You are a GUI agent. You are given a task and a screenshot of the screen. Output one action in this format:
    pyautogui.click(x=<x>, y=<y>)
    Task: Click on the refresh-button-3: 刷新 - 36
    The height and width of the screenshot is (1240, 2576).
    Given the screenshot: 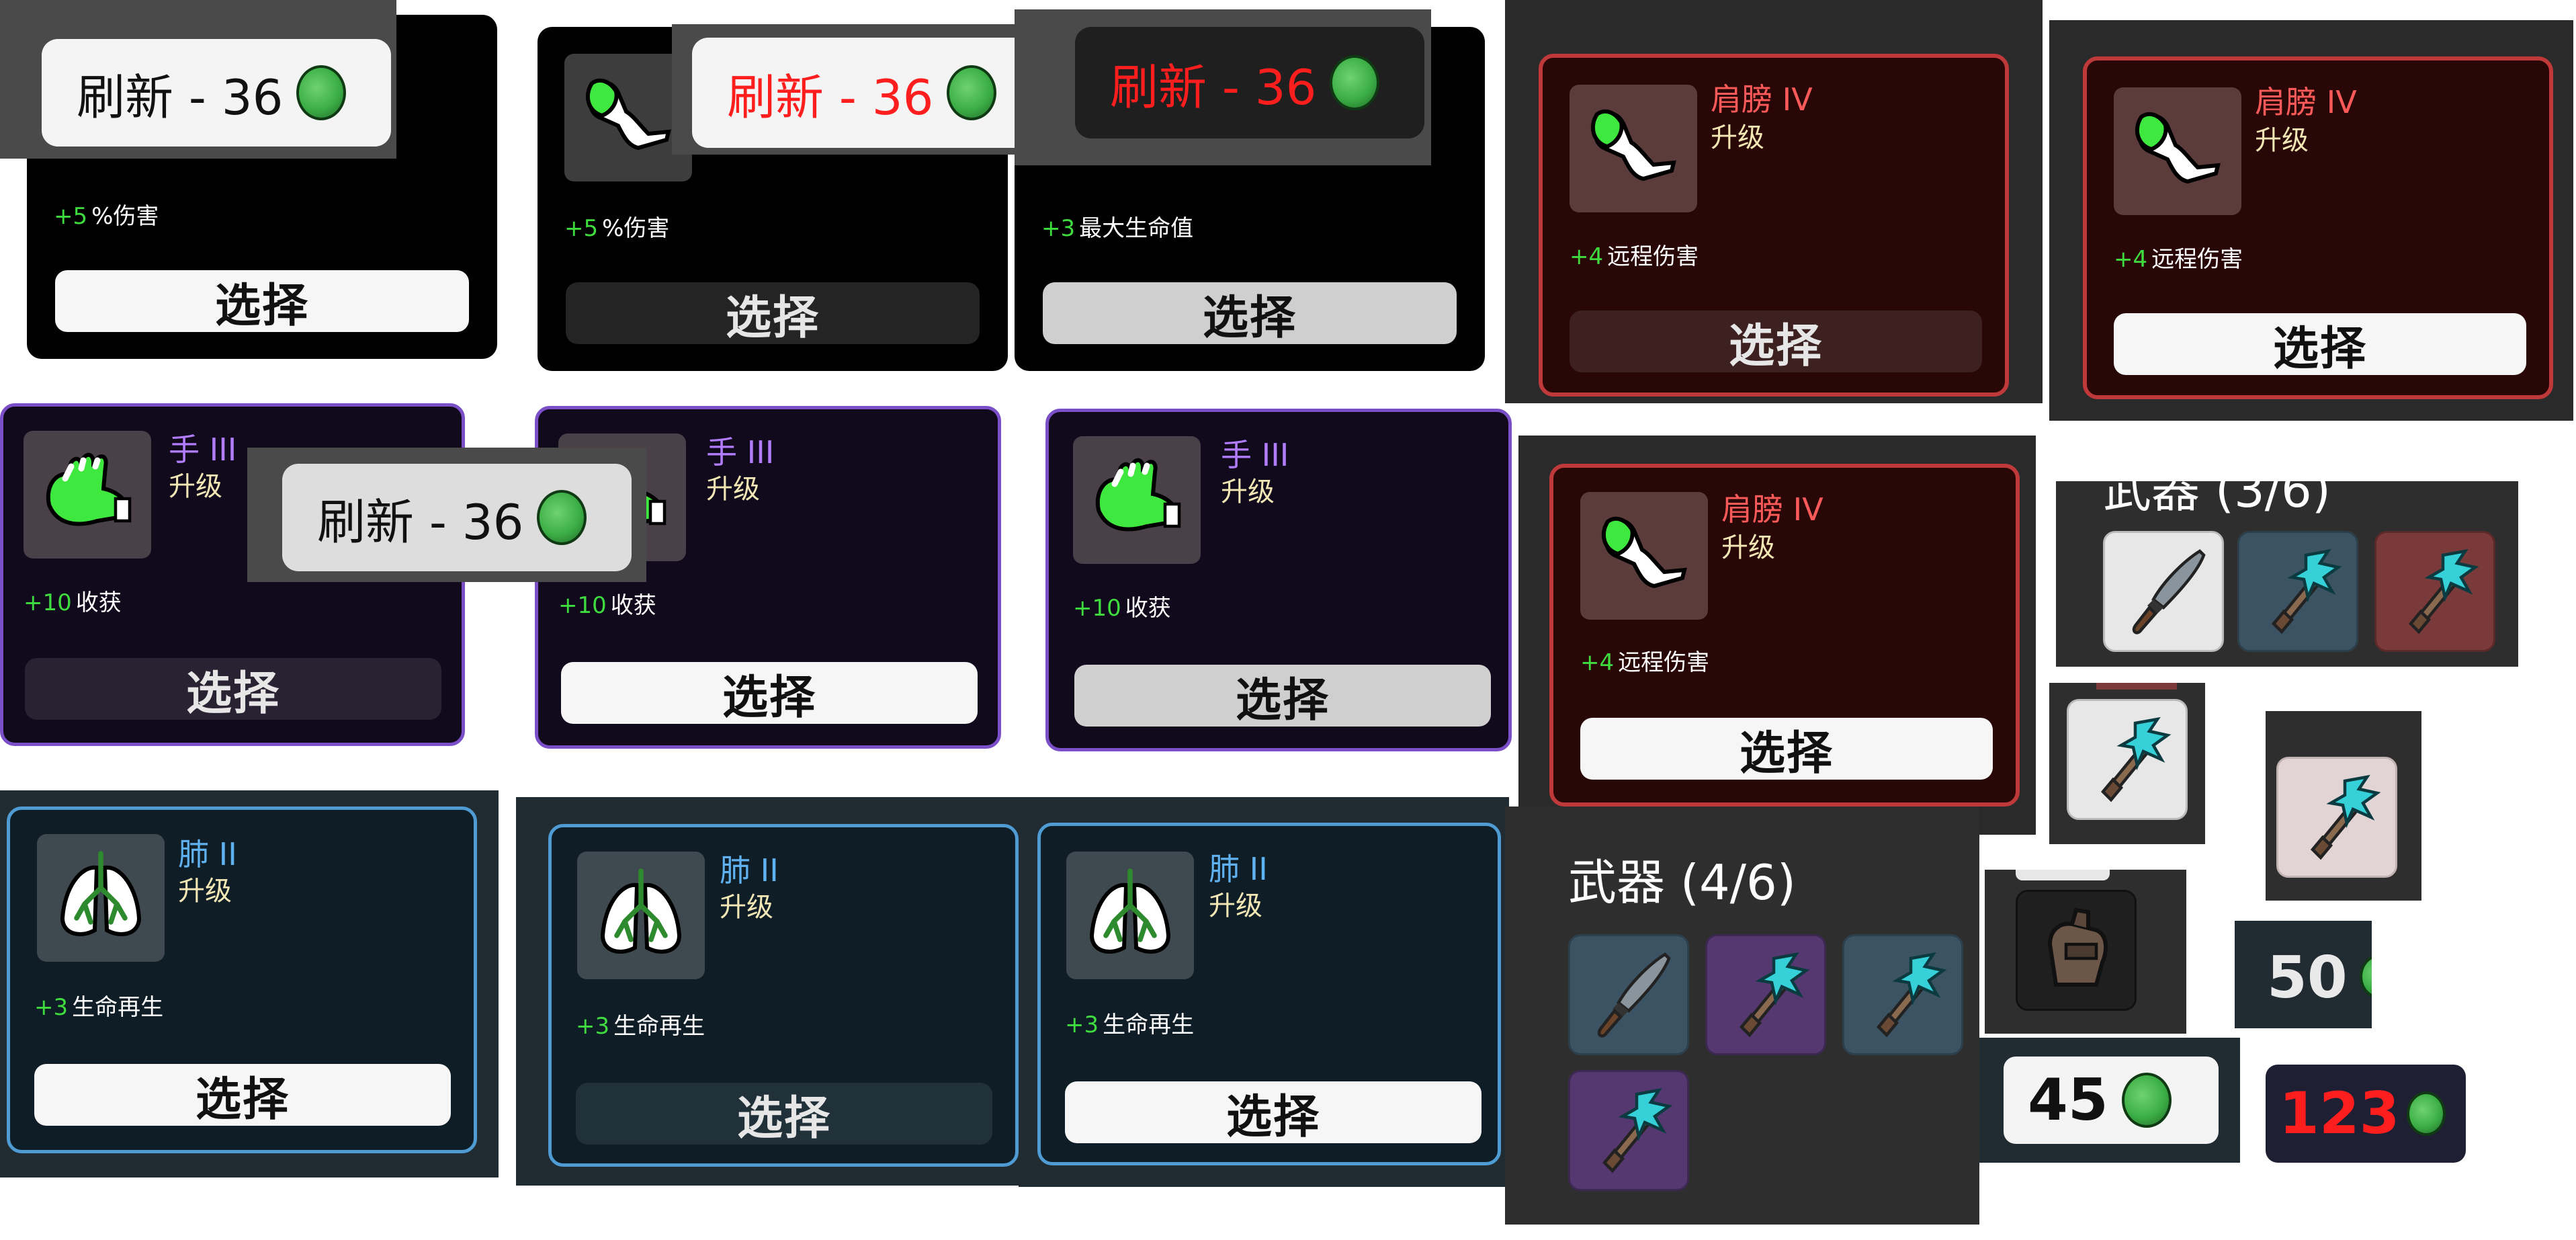 What is the action you would take?
    pyautogui.click(x=1249, y=82)
    